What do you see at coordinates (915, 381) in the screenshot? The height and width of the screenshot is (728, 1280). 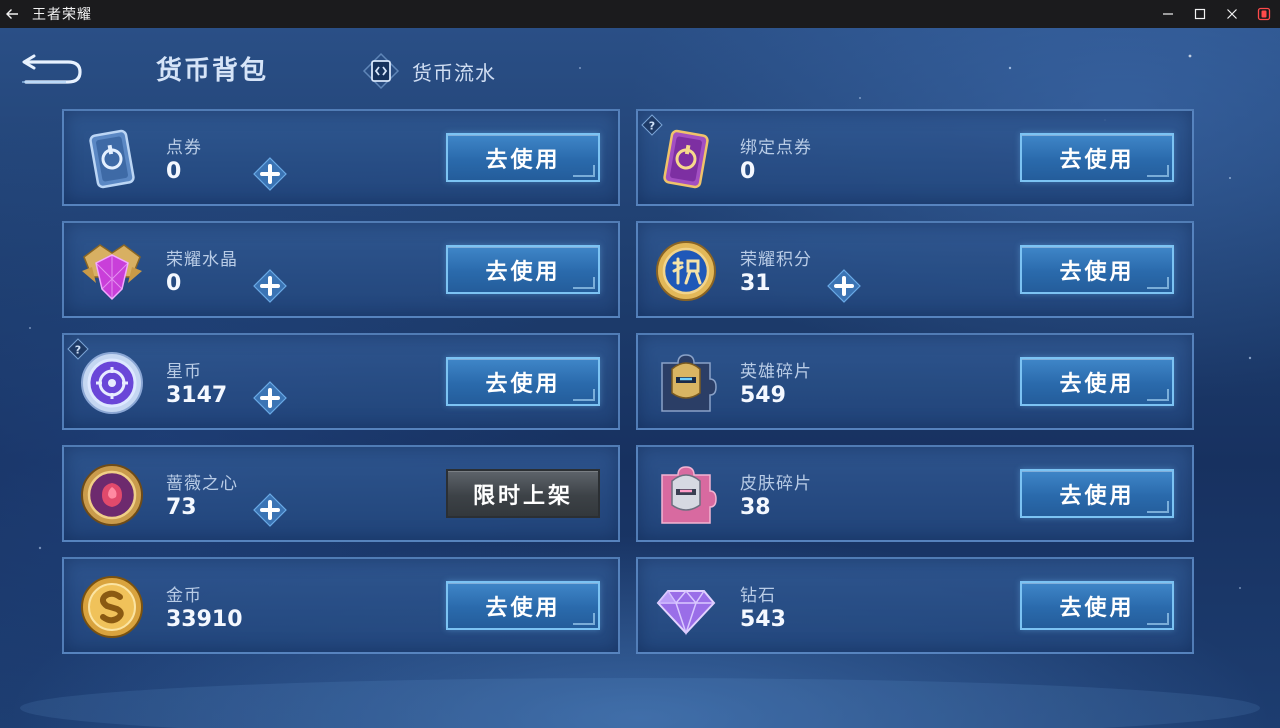 I see `currency-card-hero-shard: 英雄碎片 549 去使用` at bounding box center [915, 381].